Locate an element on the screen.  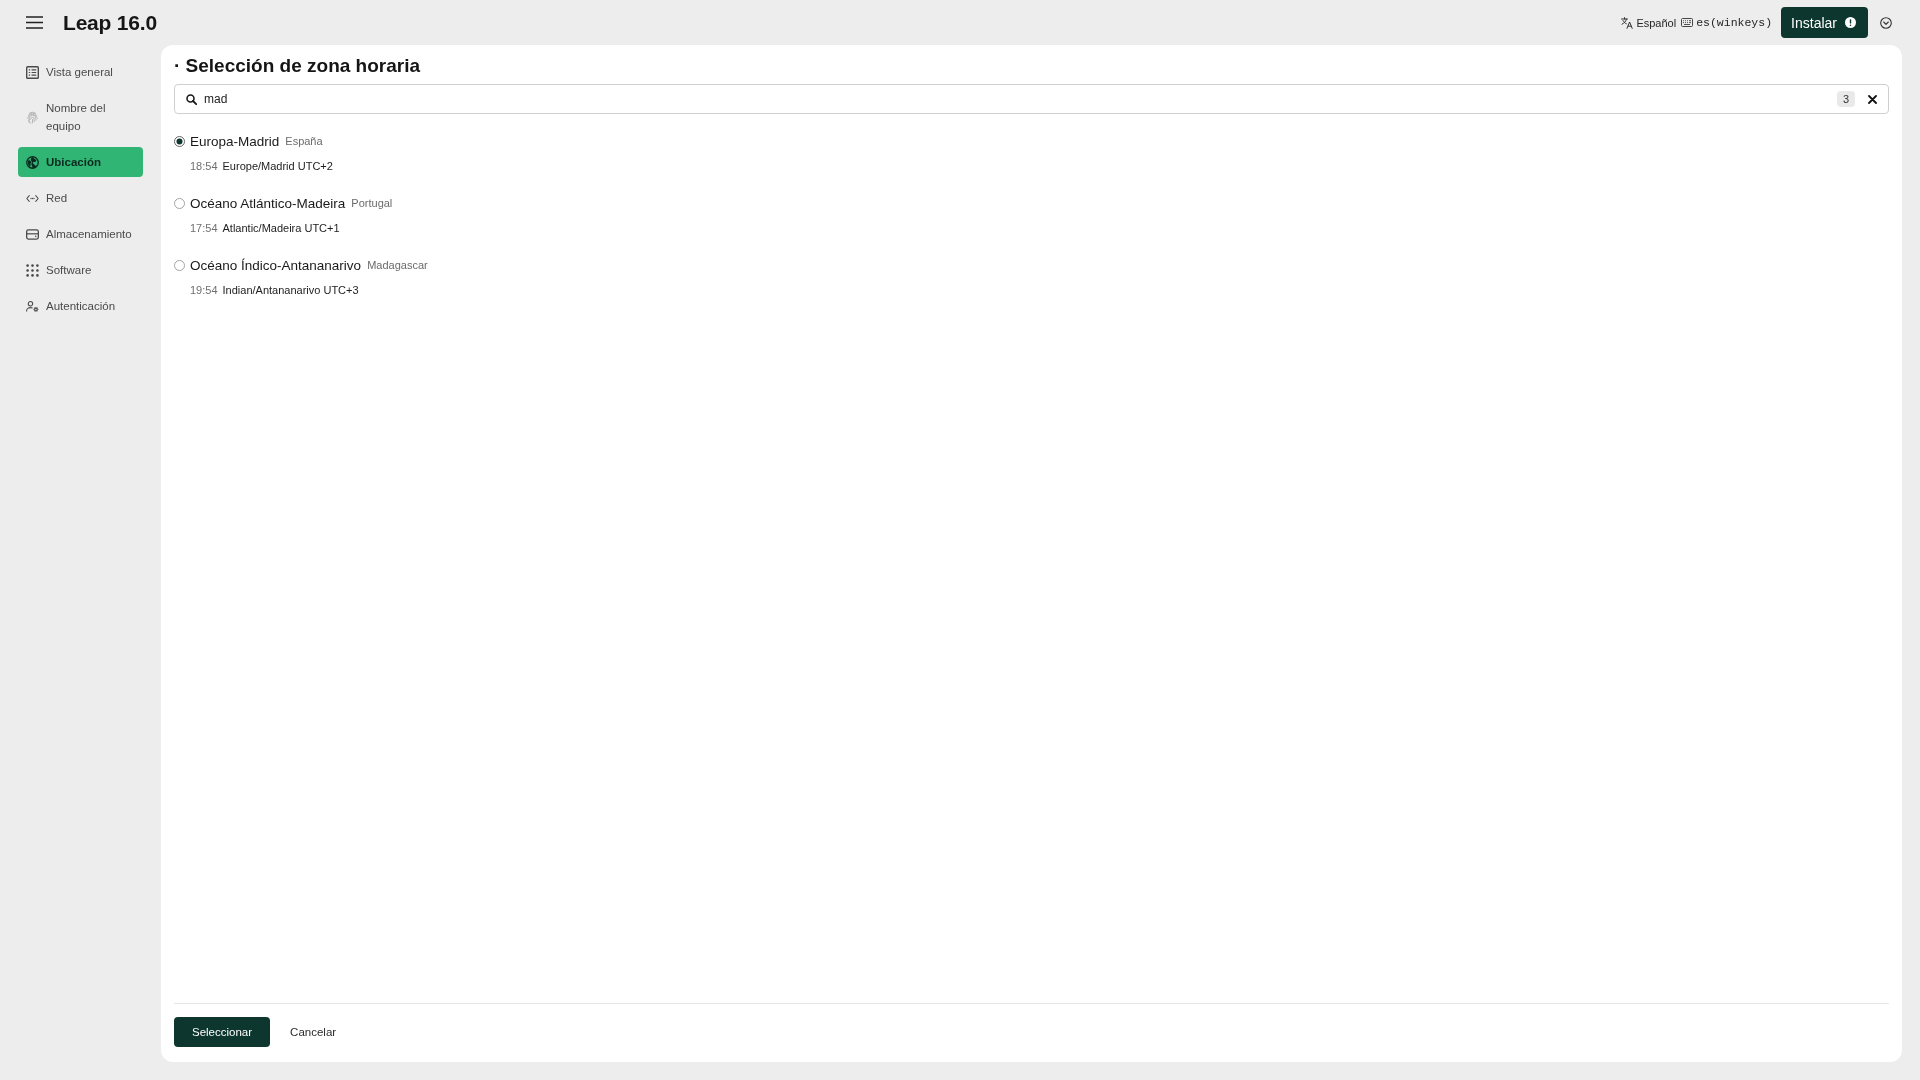
translate-icon is located at coordinates (1627, 22).